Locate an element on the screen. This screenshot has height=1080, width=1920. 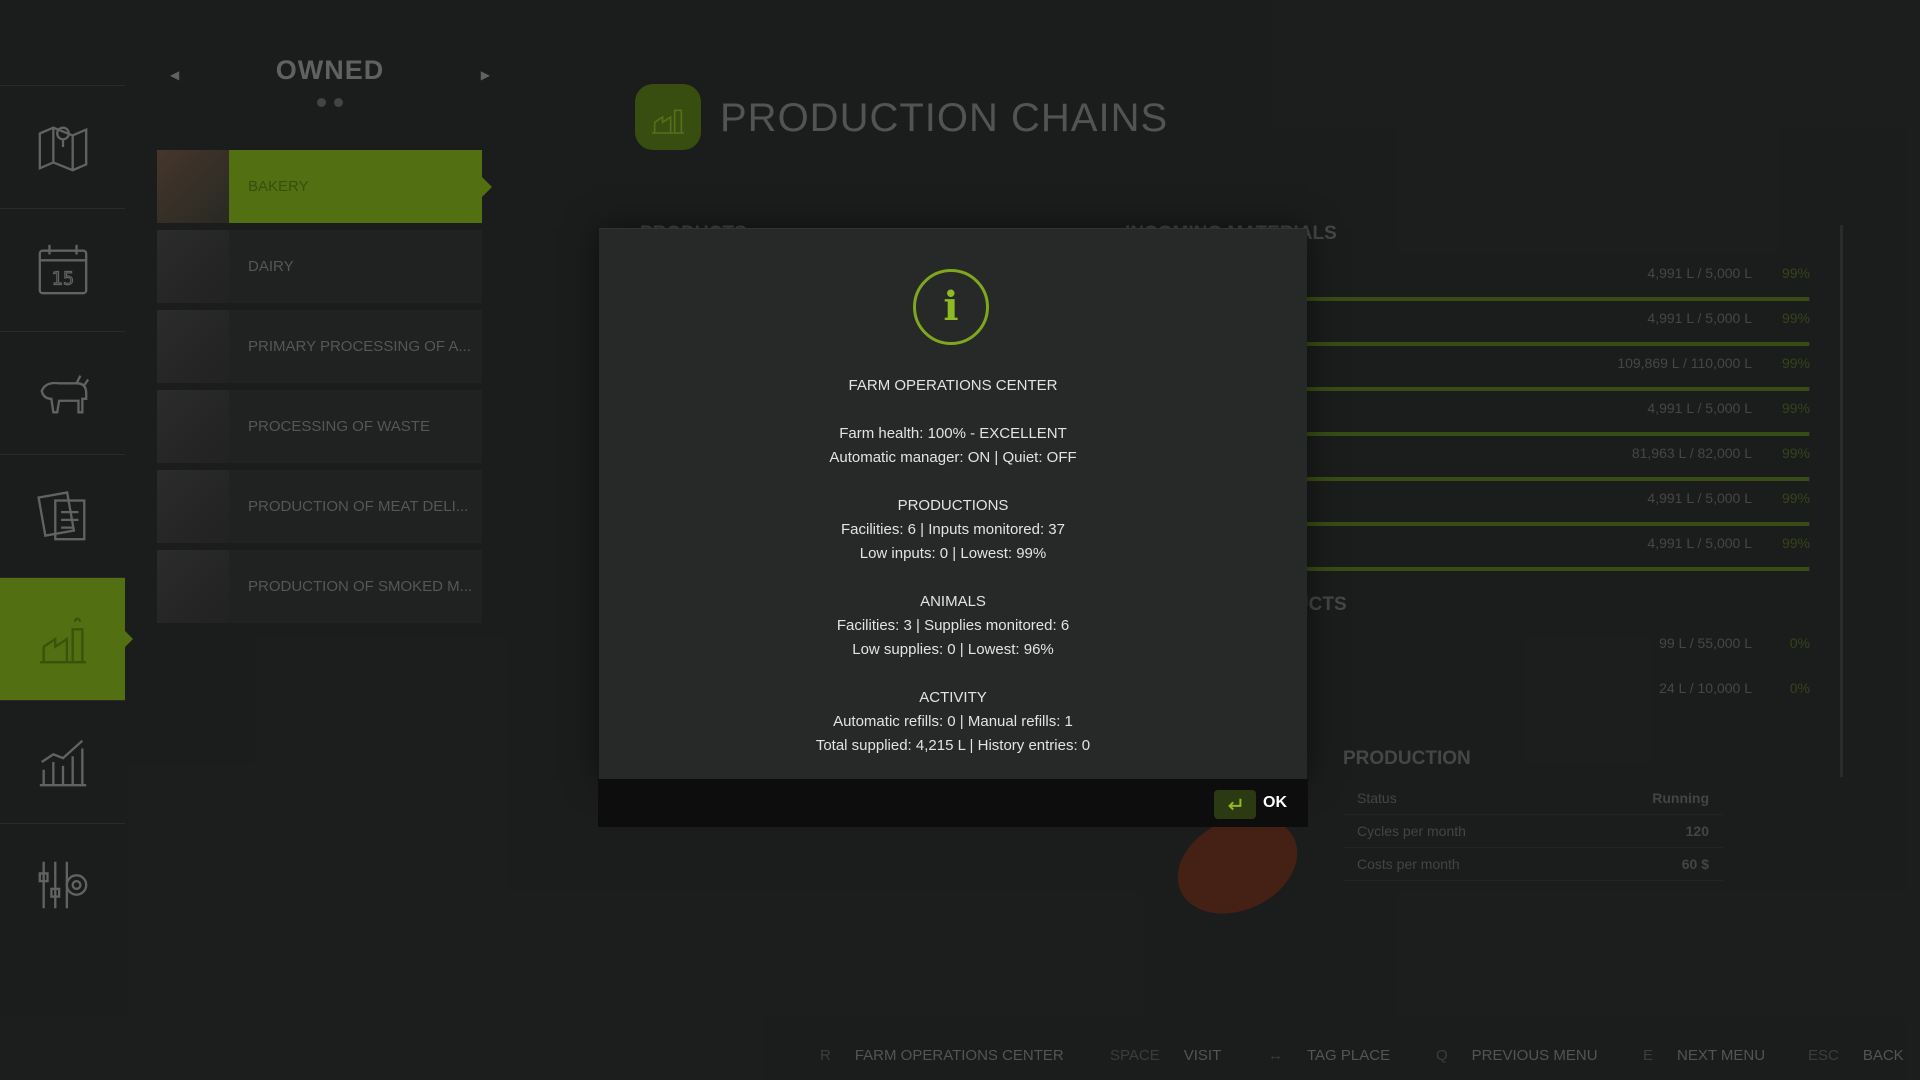
productions-line-1: Facilities: 6 | Inputs monitored: 37 is located at coordinates (952, 529).